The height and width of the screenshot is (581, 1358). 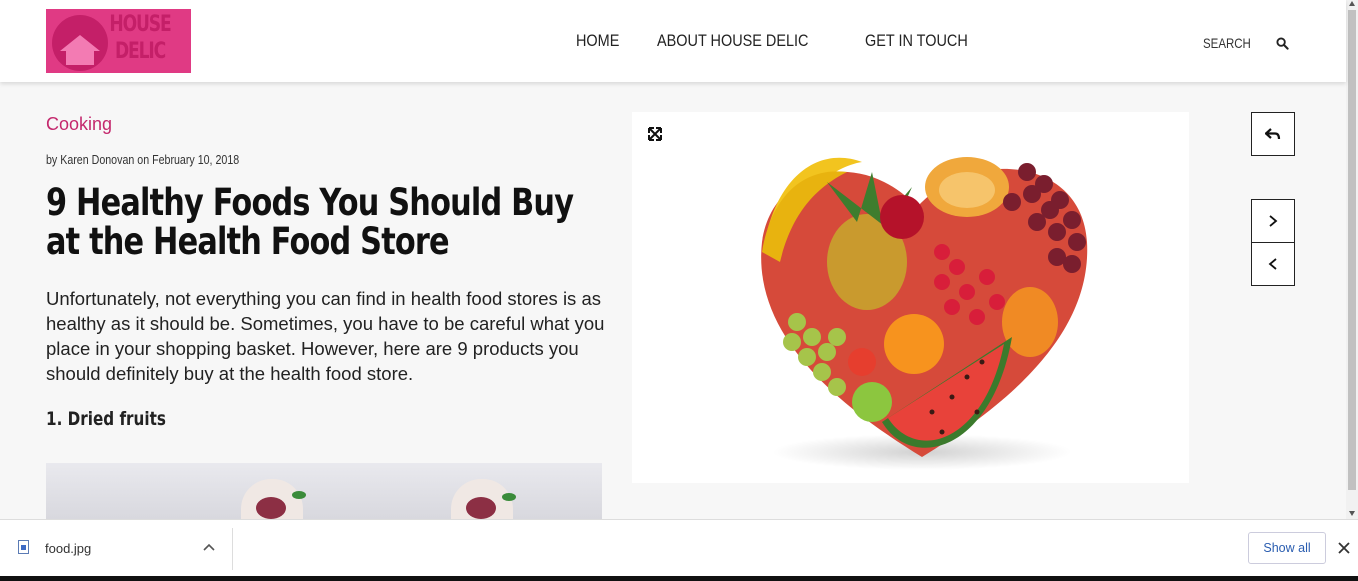 I want to click on next-article-button, so click(x=1273, y=221).